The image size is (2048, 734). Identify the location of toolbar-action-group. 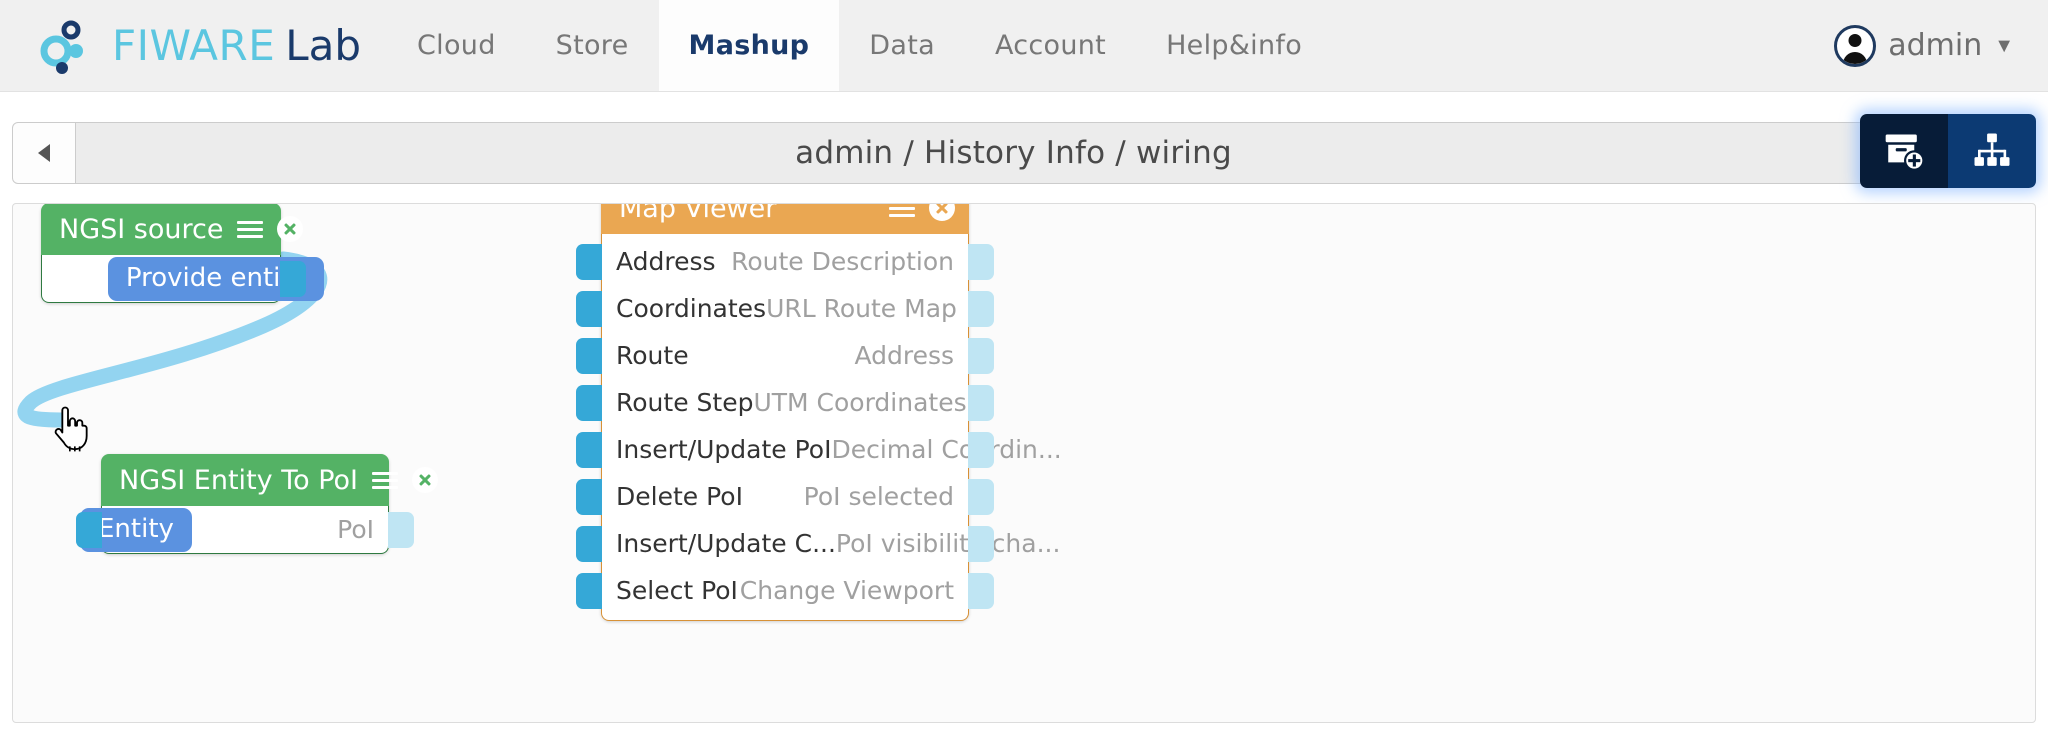
(1948, 151).